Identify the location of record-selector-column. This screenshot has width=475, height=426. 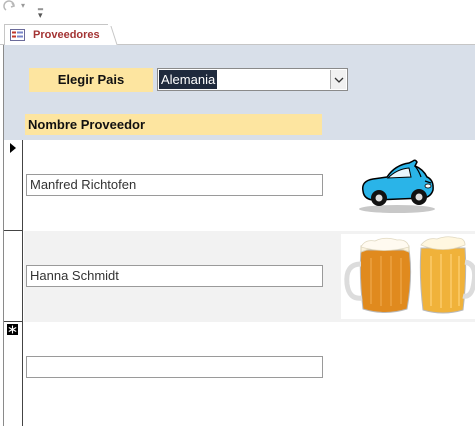
(13, 283).